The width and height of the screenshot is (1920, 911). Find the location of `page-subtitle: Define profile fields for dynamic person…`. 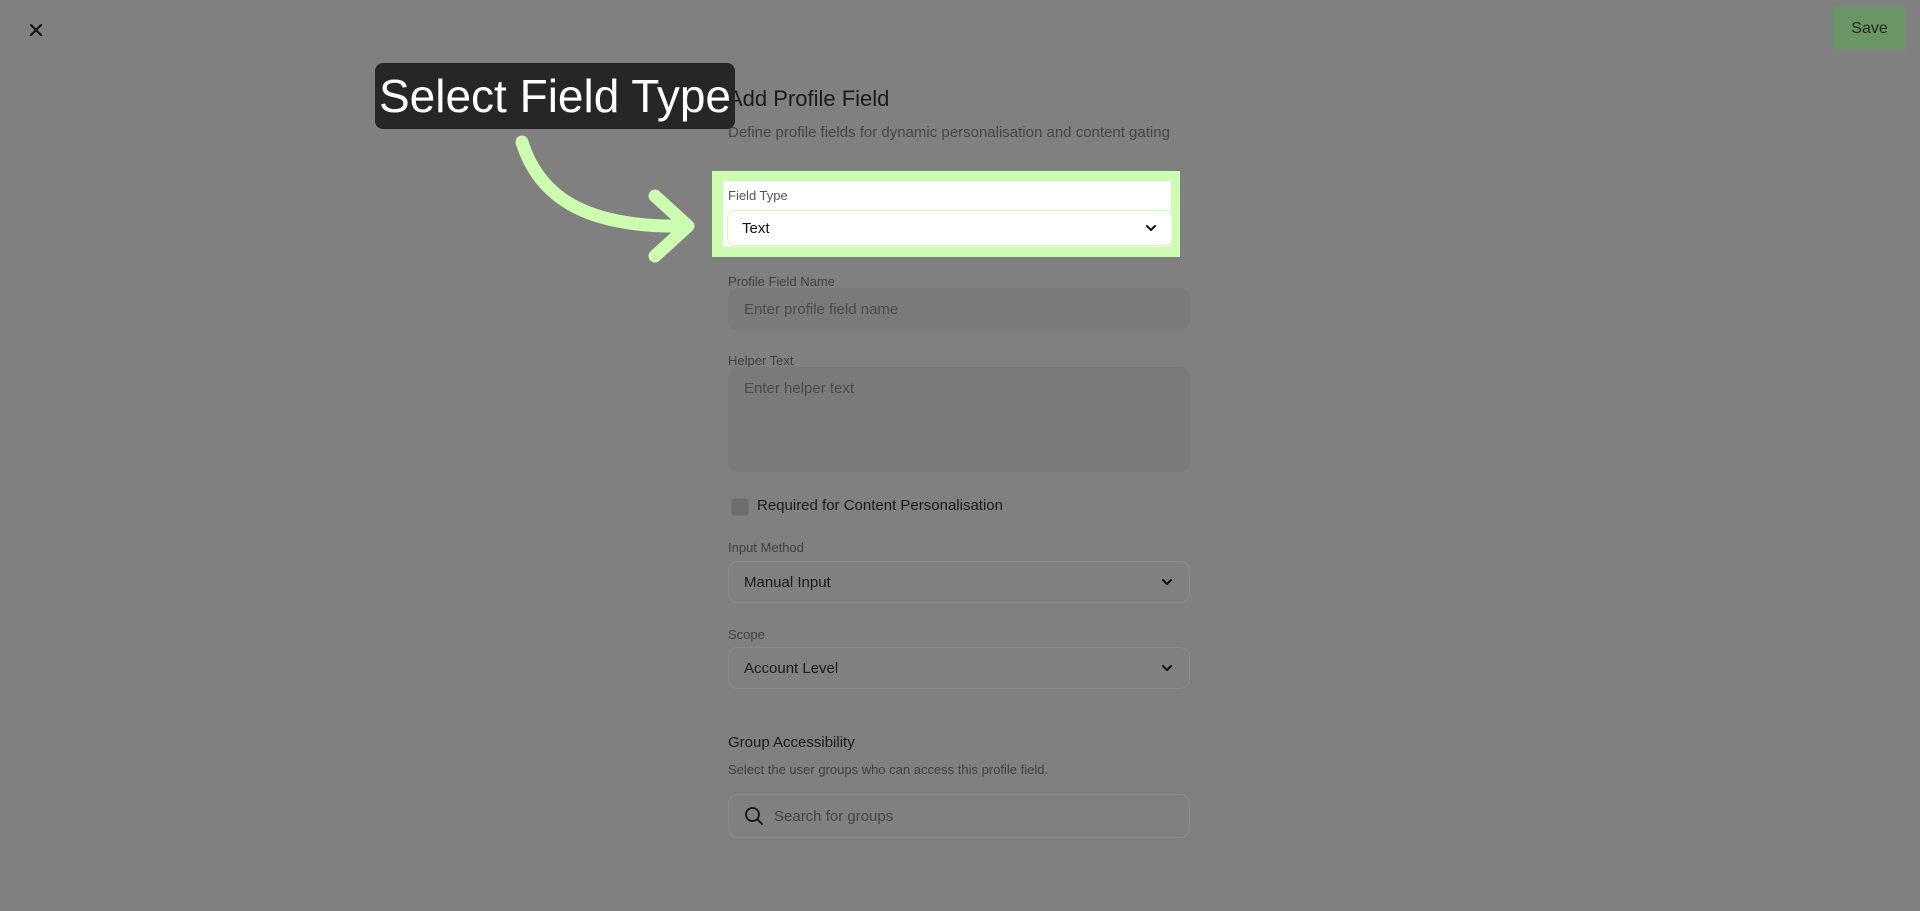

page-subtitle: Define profile fields for dynamic person… is located at coordinates (949, 132).